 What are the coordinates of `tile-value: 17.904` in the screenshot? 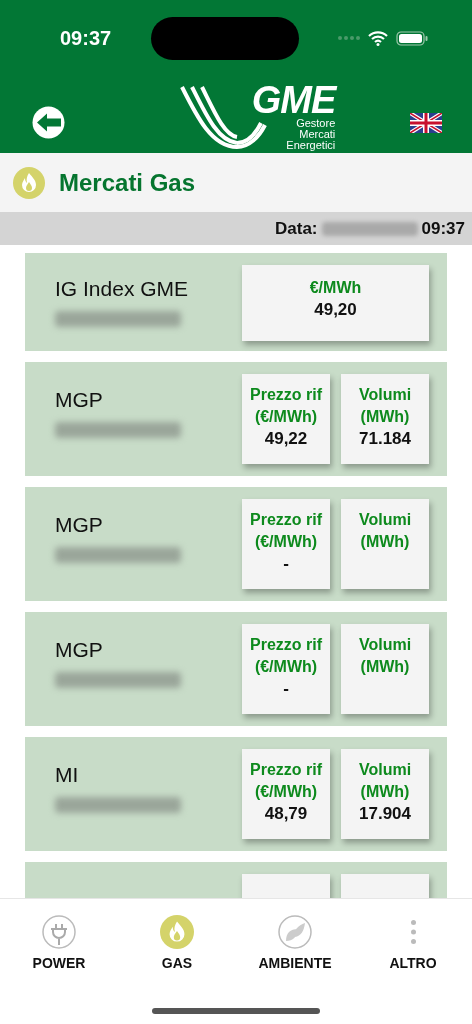 It's located at (385, 814).